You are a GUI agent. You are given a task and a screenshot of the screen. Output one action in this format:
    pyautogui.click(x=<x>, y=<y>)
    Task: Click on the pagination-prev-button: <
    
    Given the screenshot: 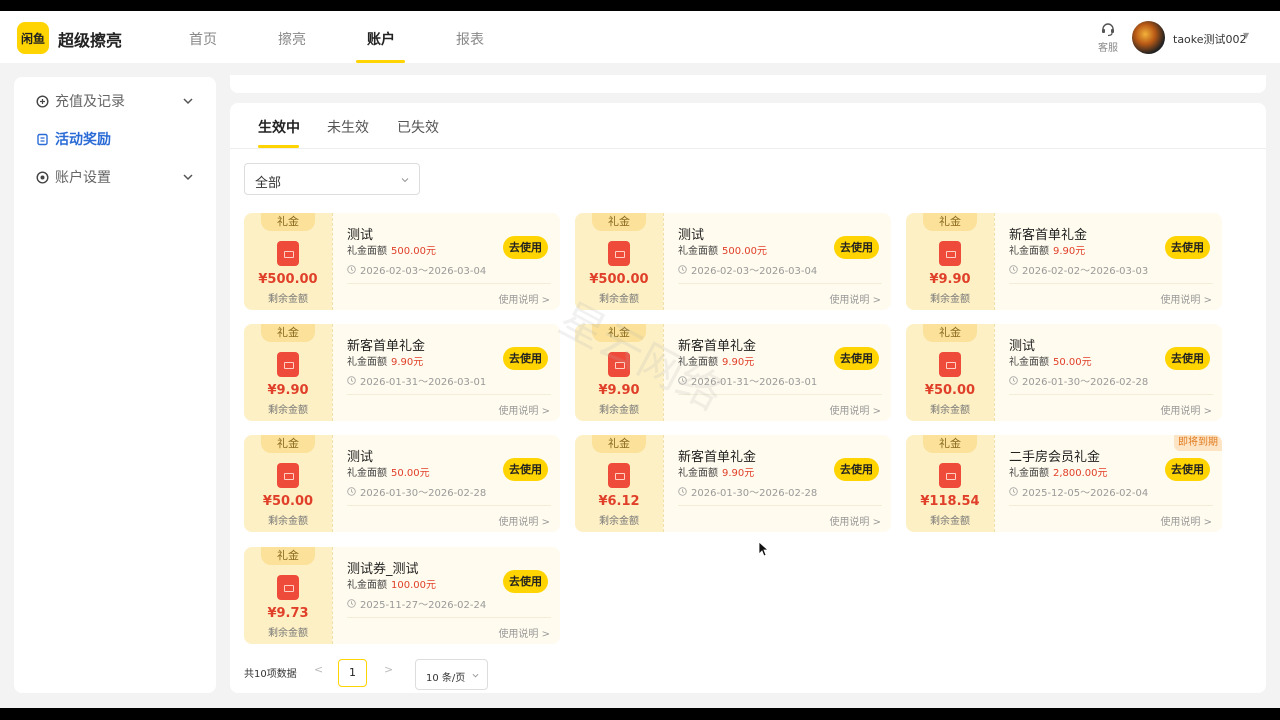 What is the action you would take?
    pyautogui.click(x=318, y=669)
    